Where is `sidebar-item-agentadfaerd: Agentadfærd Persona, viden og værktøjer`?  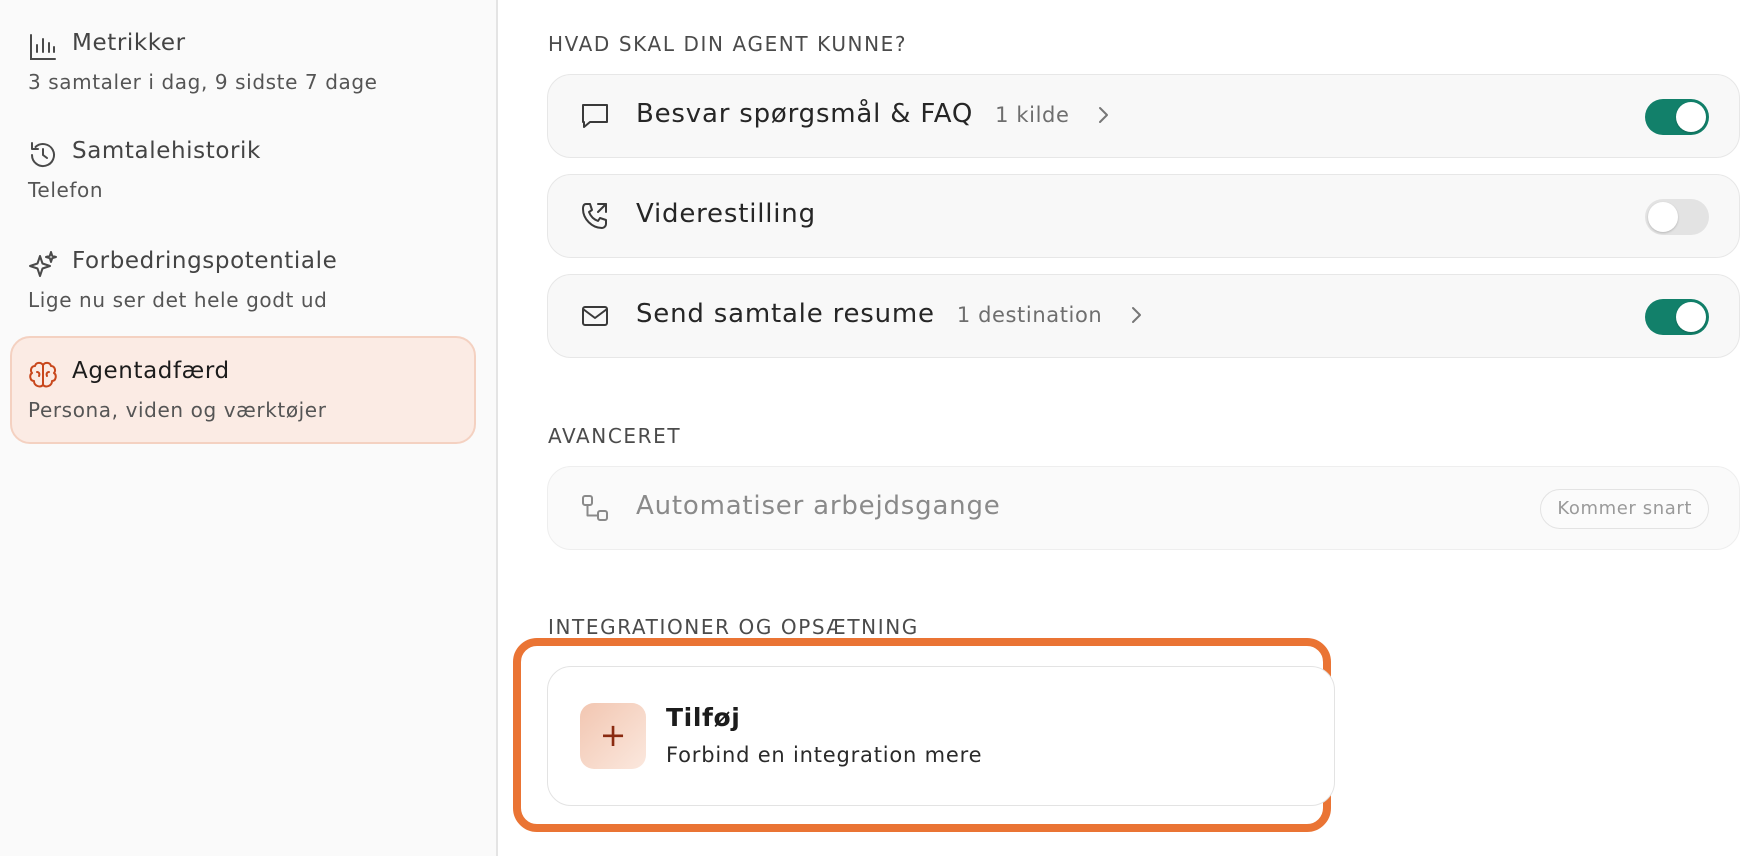
sidebar-item-agentadfaerd: Agentadfærd Persona, viden og værktøjer is located at coordinates (243, 390).